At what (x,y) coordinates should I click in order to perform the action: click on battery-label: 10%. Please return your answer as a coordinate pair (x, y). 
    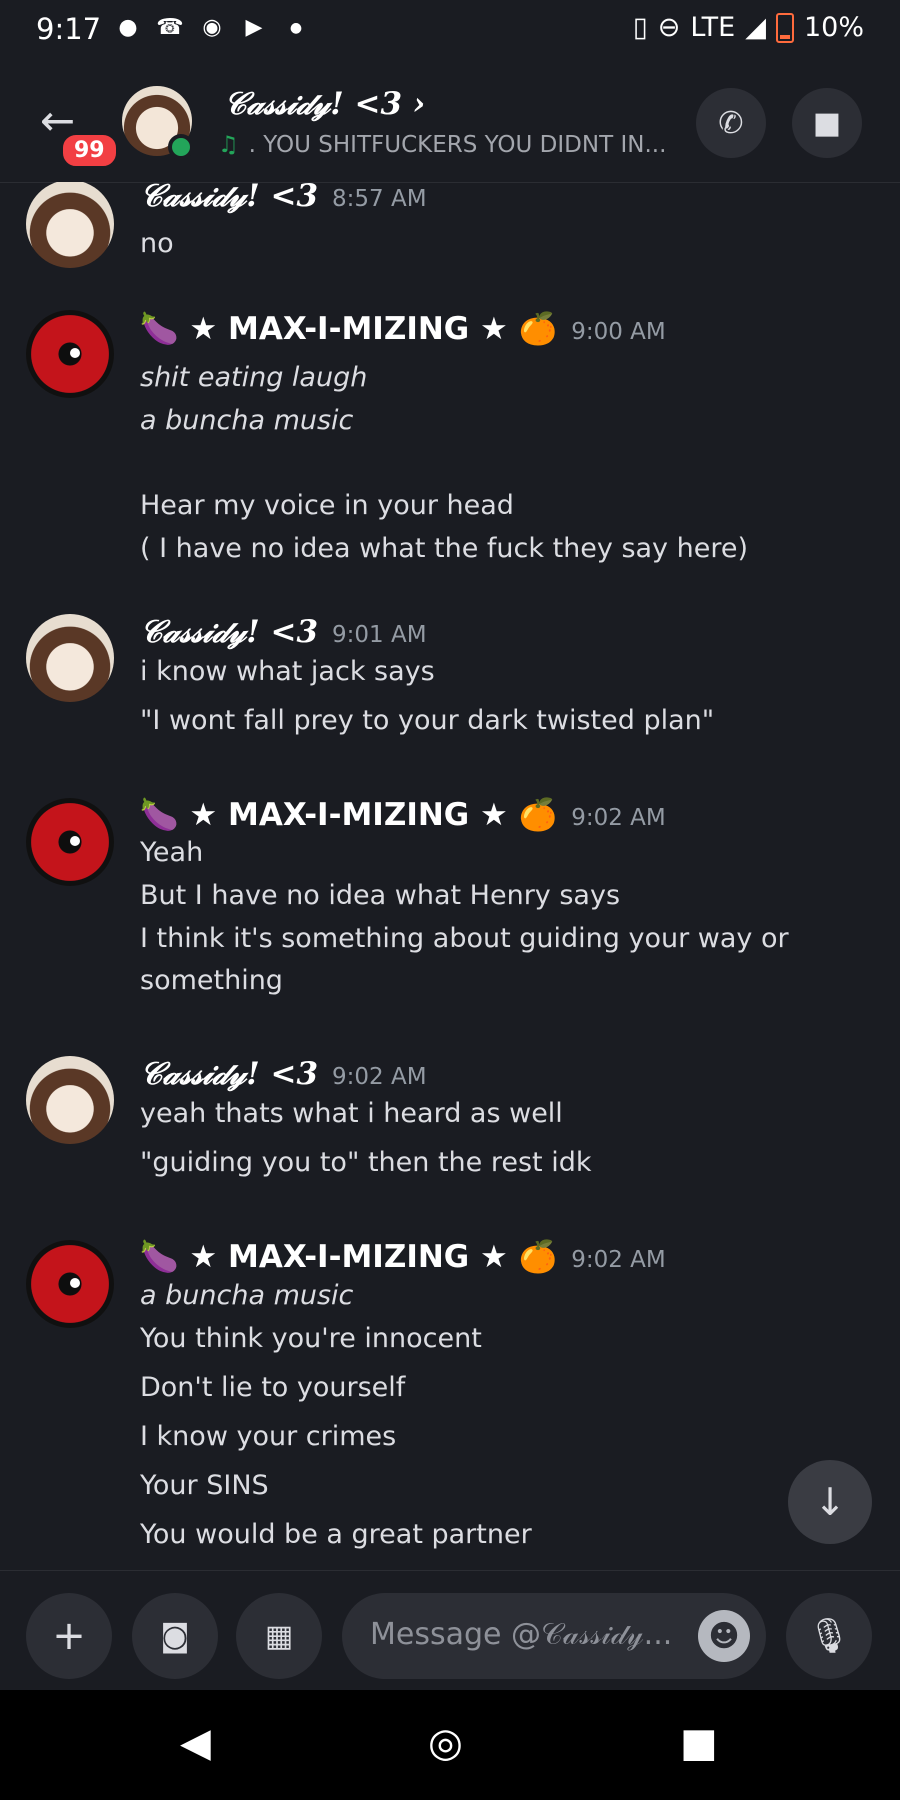
    Looking at the image, I should click on (833, 27).